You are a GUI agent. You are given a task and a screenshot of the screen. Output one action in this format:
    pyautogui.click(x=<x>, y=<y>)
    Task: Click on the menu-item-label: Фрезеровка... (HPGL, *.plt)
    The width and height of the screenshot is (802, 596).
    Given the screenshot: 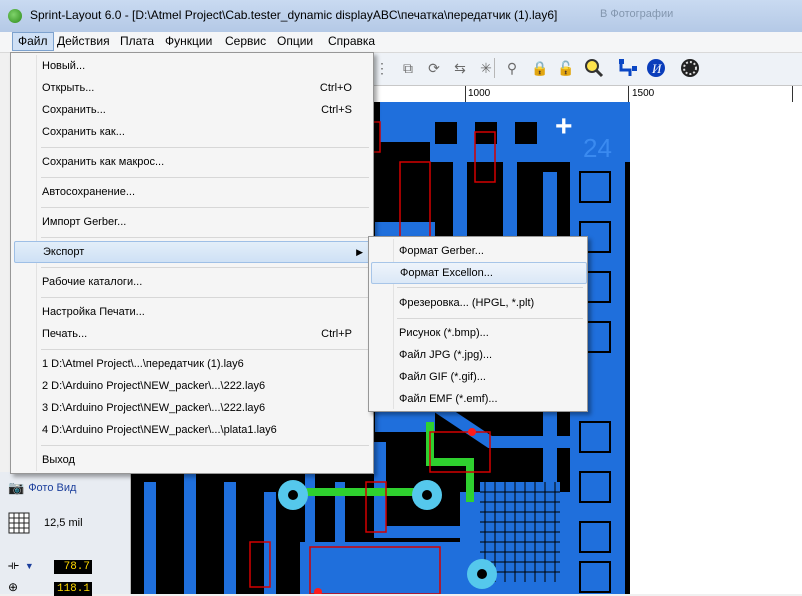 What is the action you would take?
    pyautogui.click(x=467, y=303)
    